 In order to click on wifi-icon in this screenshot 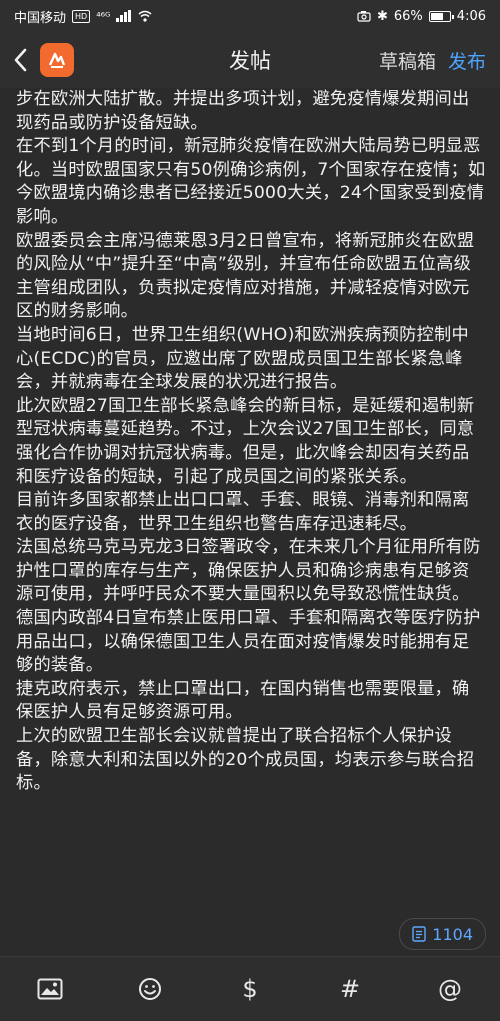, I will do `click(145, 16)`.